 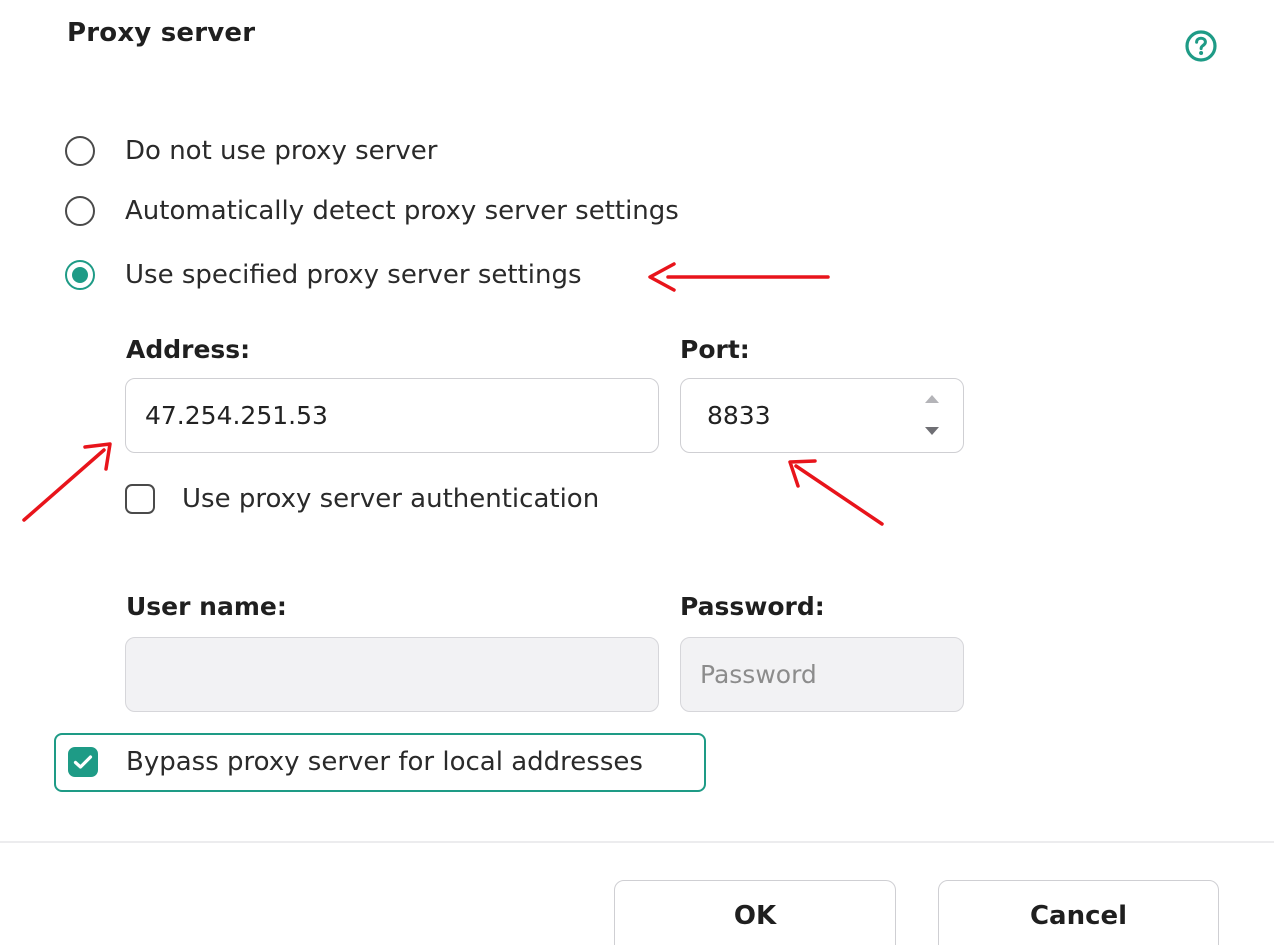 What do you see at coordinates (391, 499) in the screenshot?
I see `checkbox-label: Use proxy server authentication` at bounding box center [391, 499].